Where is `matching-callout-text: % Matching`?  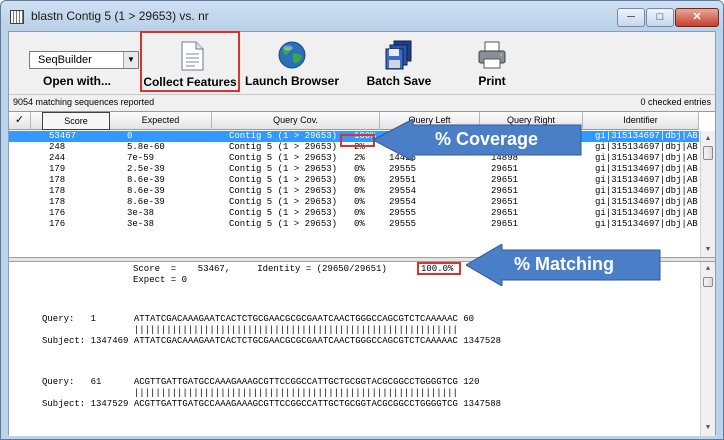
matching-callout-text: % Matching is located at coordinates (564, 264).